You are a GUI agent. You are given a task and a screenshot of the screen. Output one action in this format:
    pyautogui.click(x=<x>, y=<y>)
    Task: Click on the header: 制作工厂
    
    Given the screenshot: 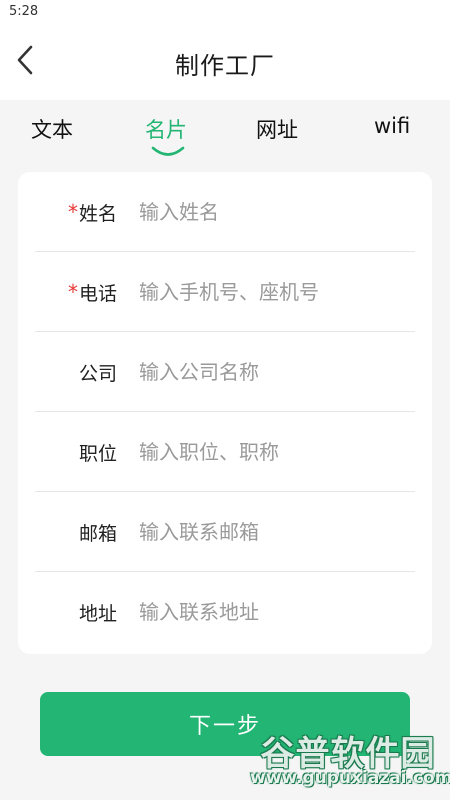 What is the action you would take?
    pyautogui.click(x=225, y=63)
    